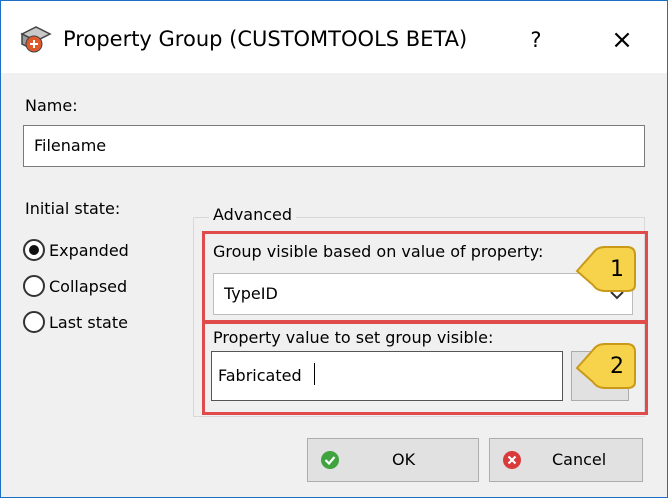 This screenshot has width=668, height=498. Describe the element at coordinates (404, 459) in the screenshot. I see `ok-button-label: OK` at that location.